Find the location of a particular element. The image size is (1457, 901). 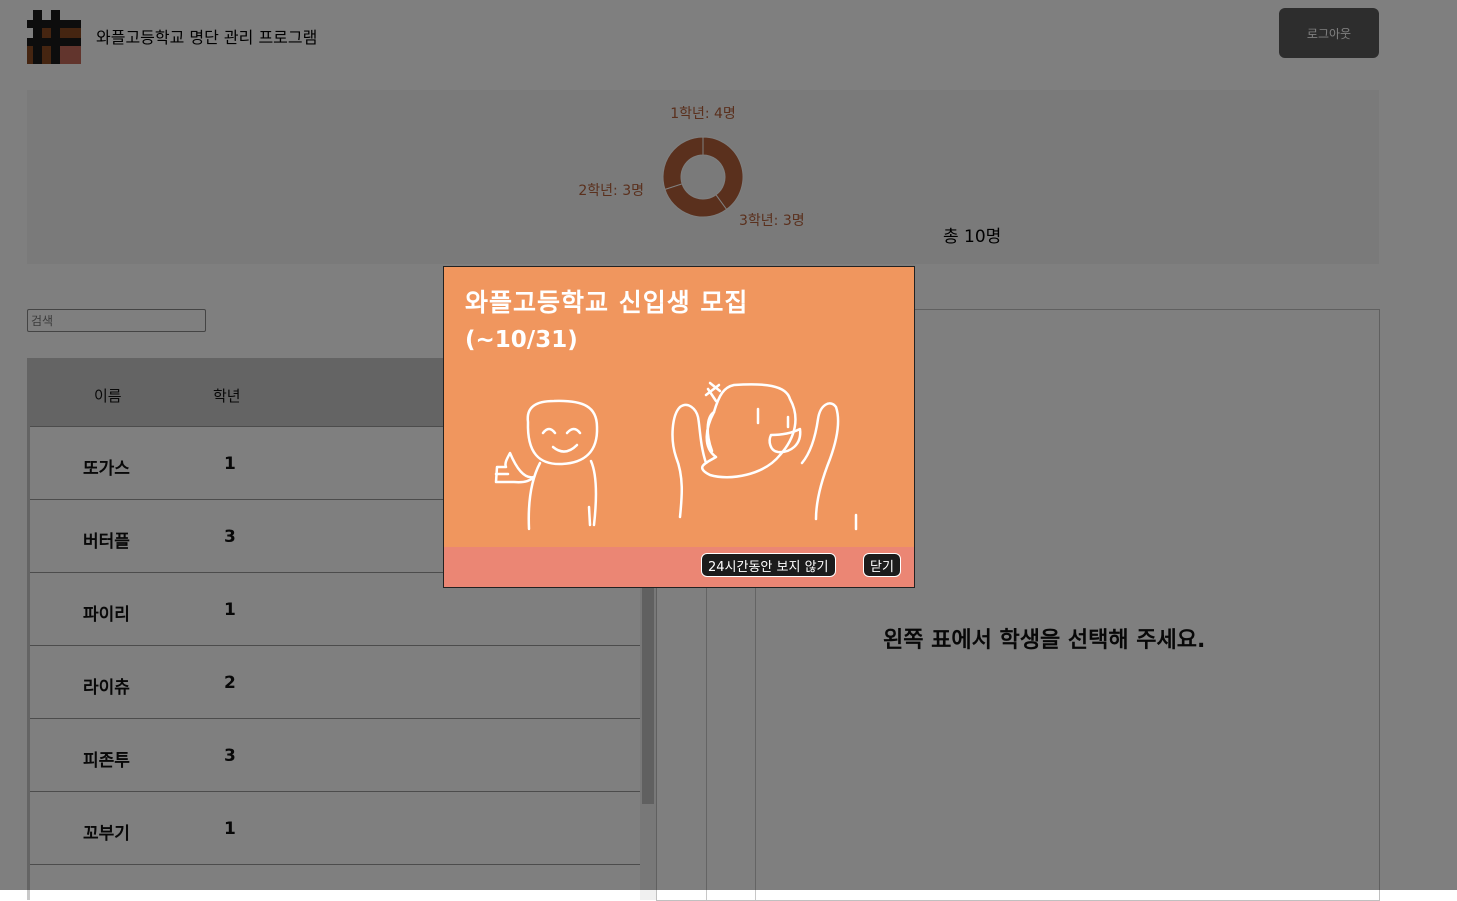

popup-deadline: (~10/31) is located at coordinates (521, 340).